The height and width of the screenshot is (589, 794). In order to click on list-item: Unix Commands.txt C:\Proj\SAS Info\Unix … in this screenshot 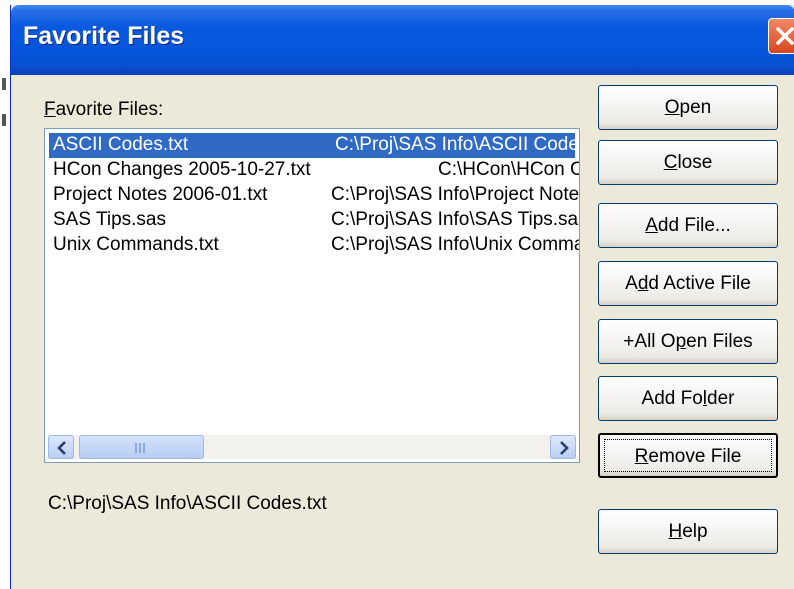, I will do `click(312, 245)`.